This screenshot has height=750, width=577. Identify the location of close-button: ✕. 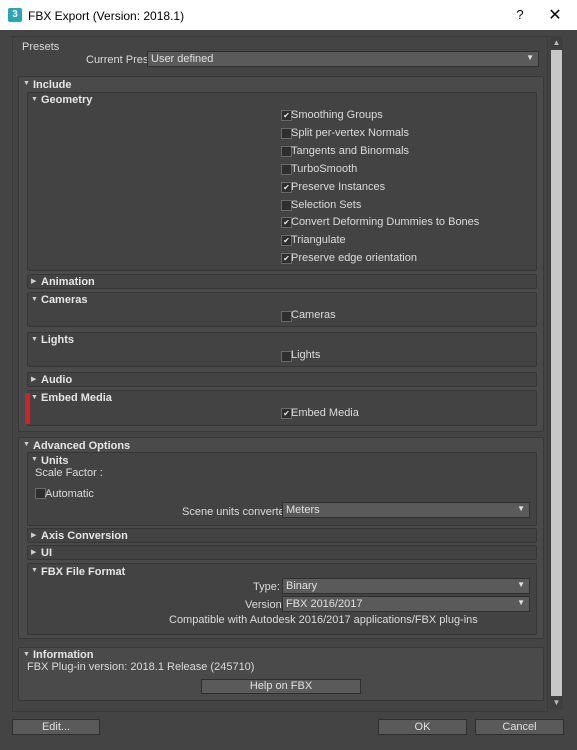
(555, 14).